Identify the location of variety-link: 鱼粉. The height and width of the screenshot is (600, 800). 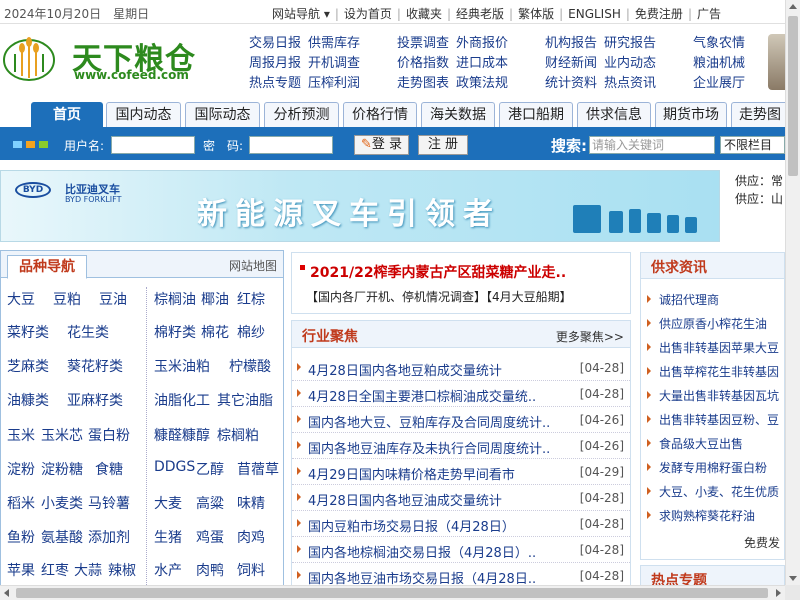
(21, 537).